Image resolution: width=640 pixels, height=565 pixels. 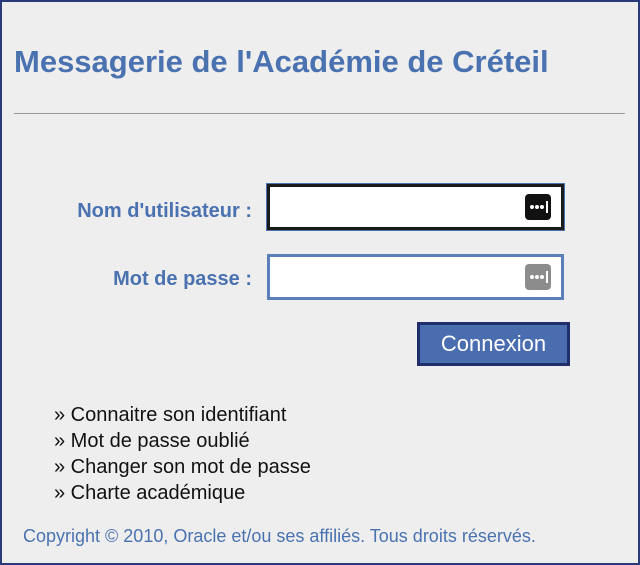 What do you see at coordinates (390, 207) in the screenshot?
I see `username-input` at bounding box center [390, 207].